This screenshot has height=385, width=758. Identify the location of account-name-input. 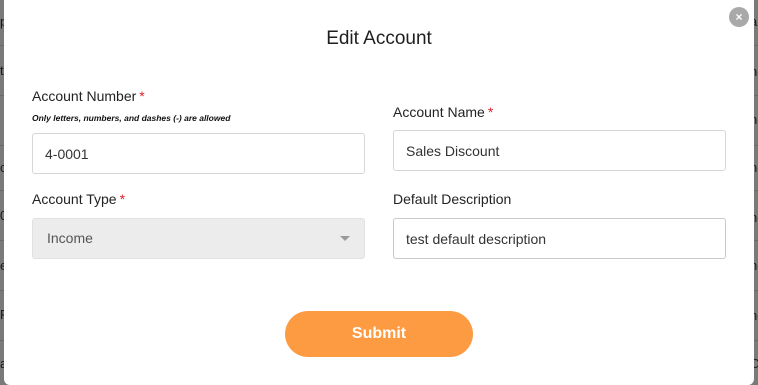
(559, 150).